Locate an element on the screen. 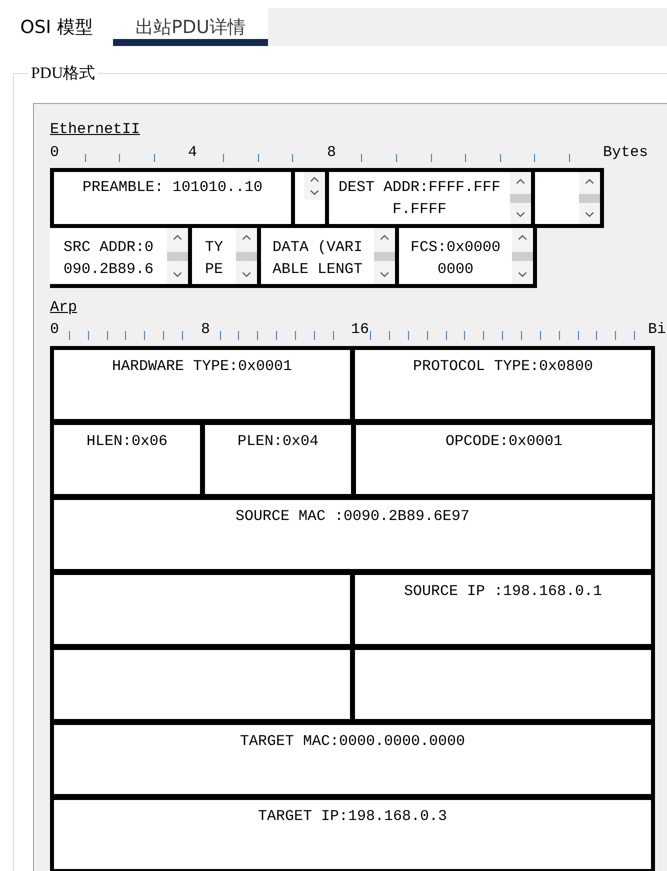 Image resolution: width=667 pixels, height=871 pixels. ruler-unit-label: Bi is located at coordinates (657, 329).